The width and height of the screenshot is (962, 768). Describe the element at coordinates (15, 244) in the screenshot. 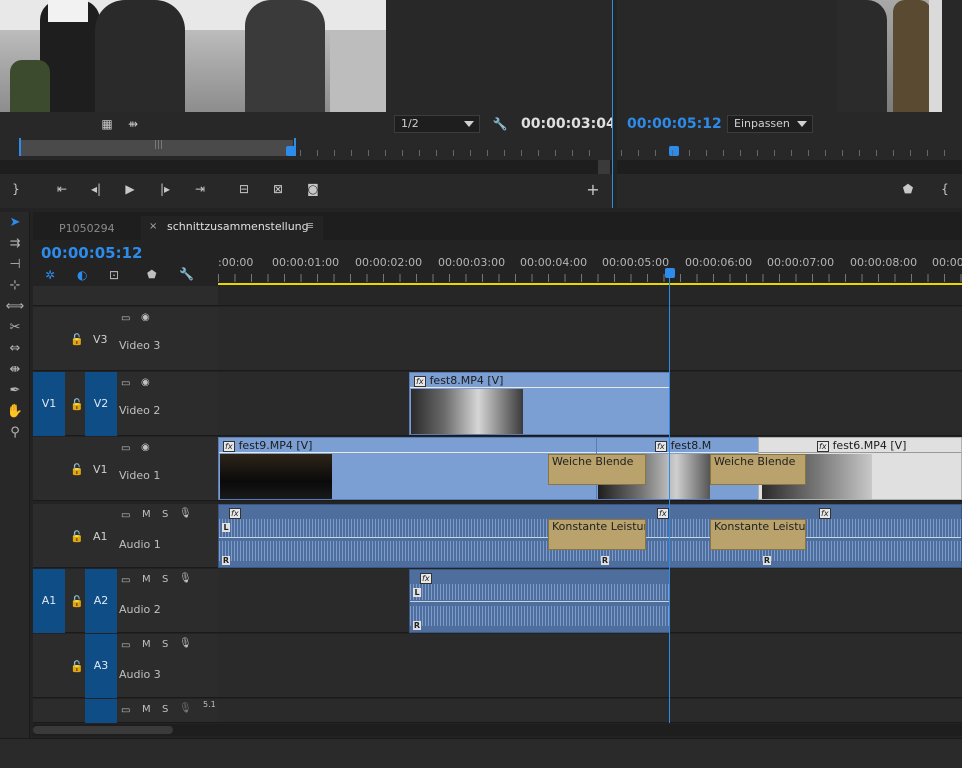

I see `track-select-tool-icon: ⇉` at that location.